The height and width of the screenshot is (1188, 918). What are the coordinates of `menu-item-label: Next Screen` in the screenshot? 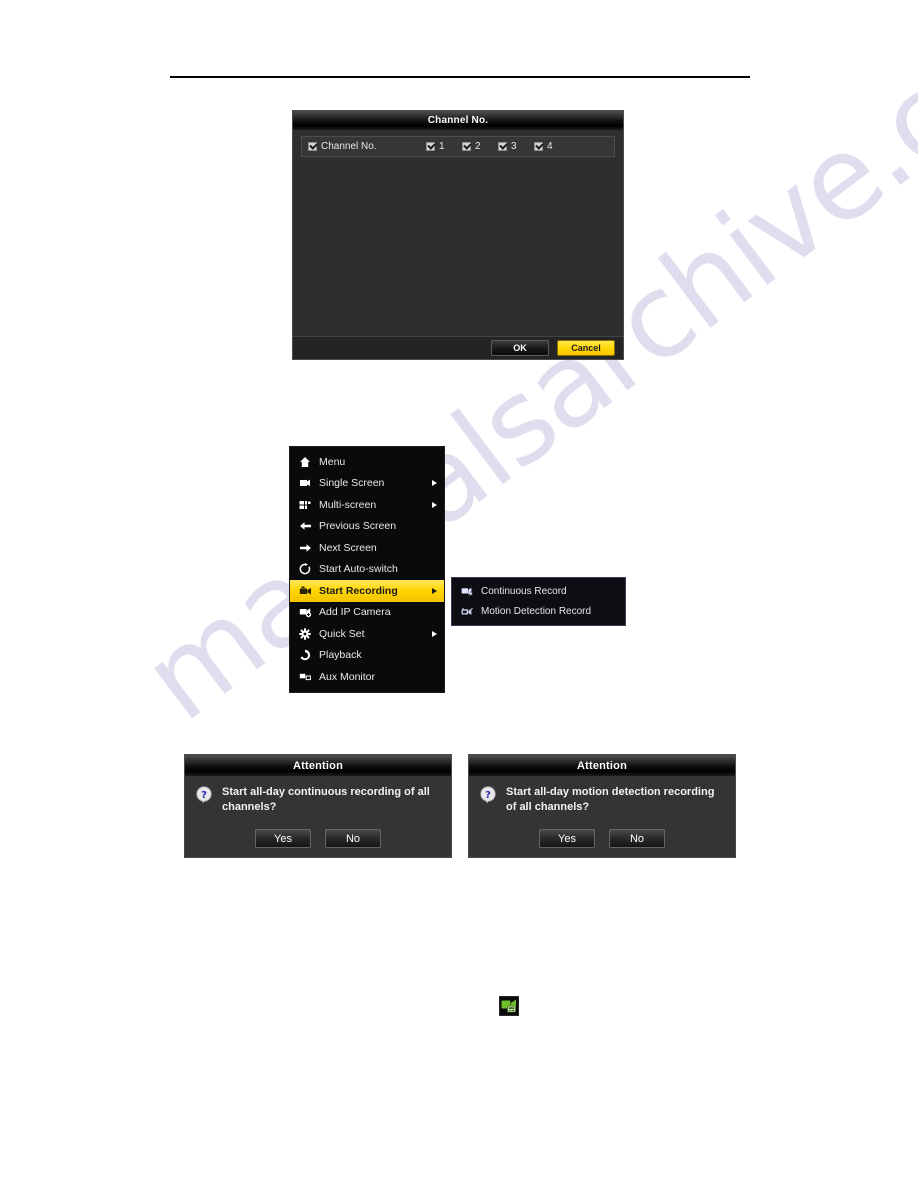 It's located at (348, 547).